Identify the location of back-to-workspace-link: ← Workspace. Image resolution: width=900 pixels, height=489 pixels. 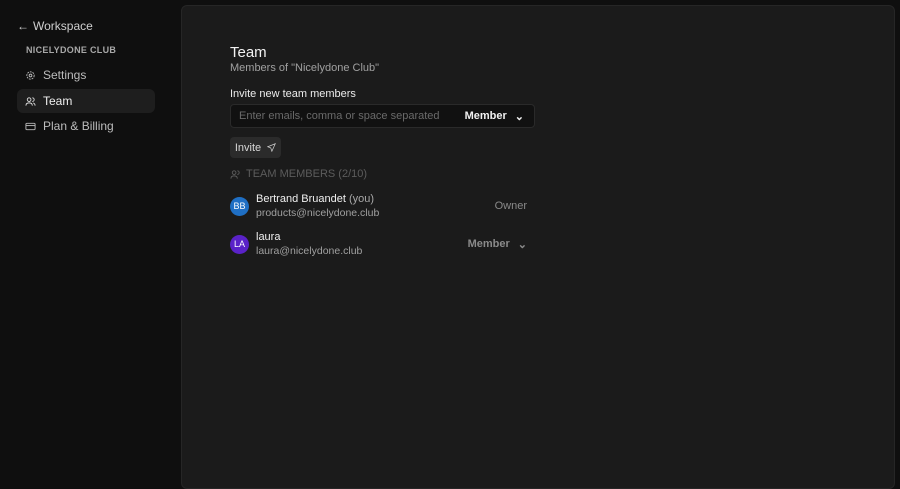
(55, 26).